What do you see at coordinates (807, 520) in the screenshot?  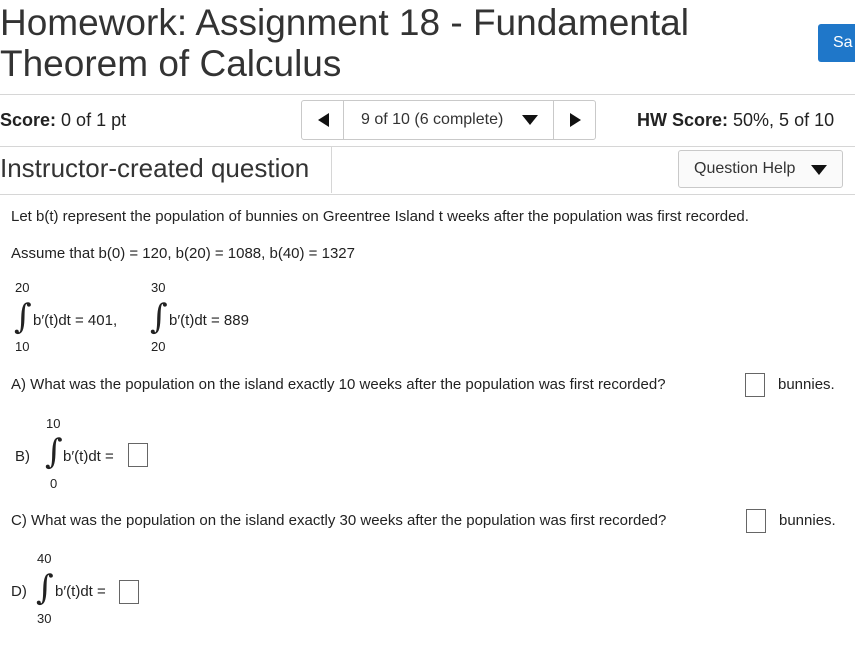 I see `part-c-unit: bunnies.` at bounding box center [807, 520].